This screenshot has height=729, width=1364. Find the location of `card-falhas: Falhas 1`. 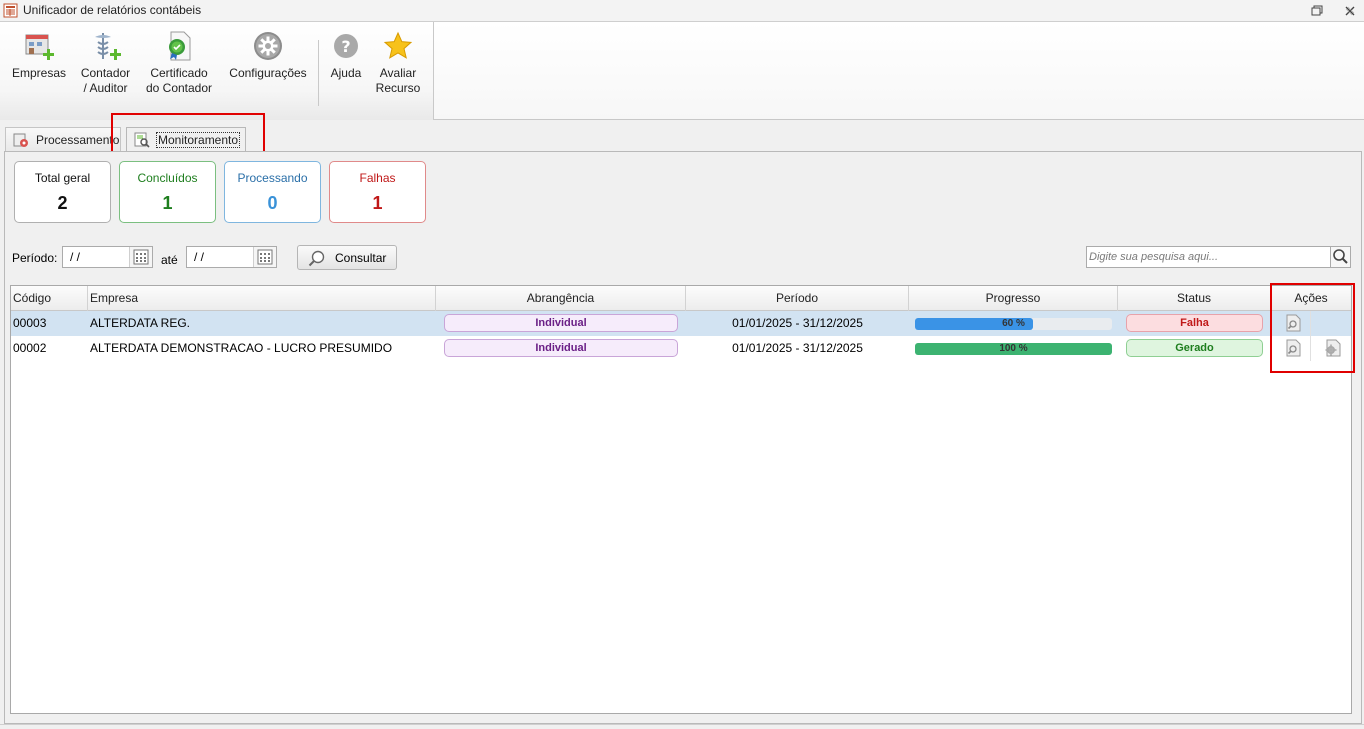

card-falhas: Falhas 1 is located at coordinates (377, 192).